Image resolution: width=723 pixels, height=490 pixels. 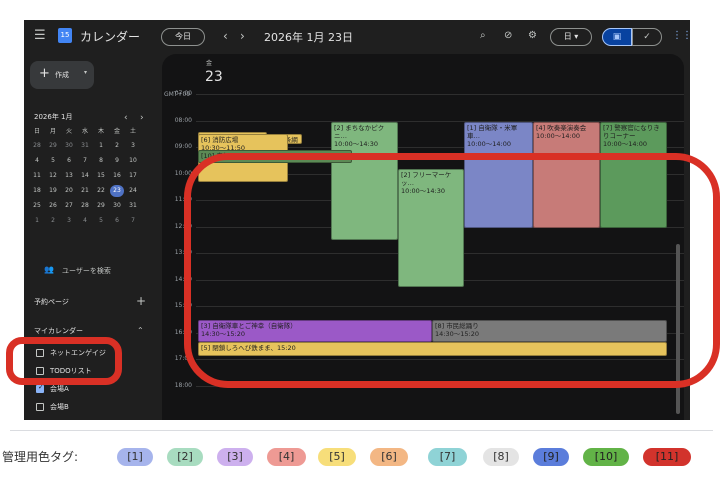 I want to click on mini-day: 14, so click(x=85, y=176).